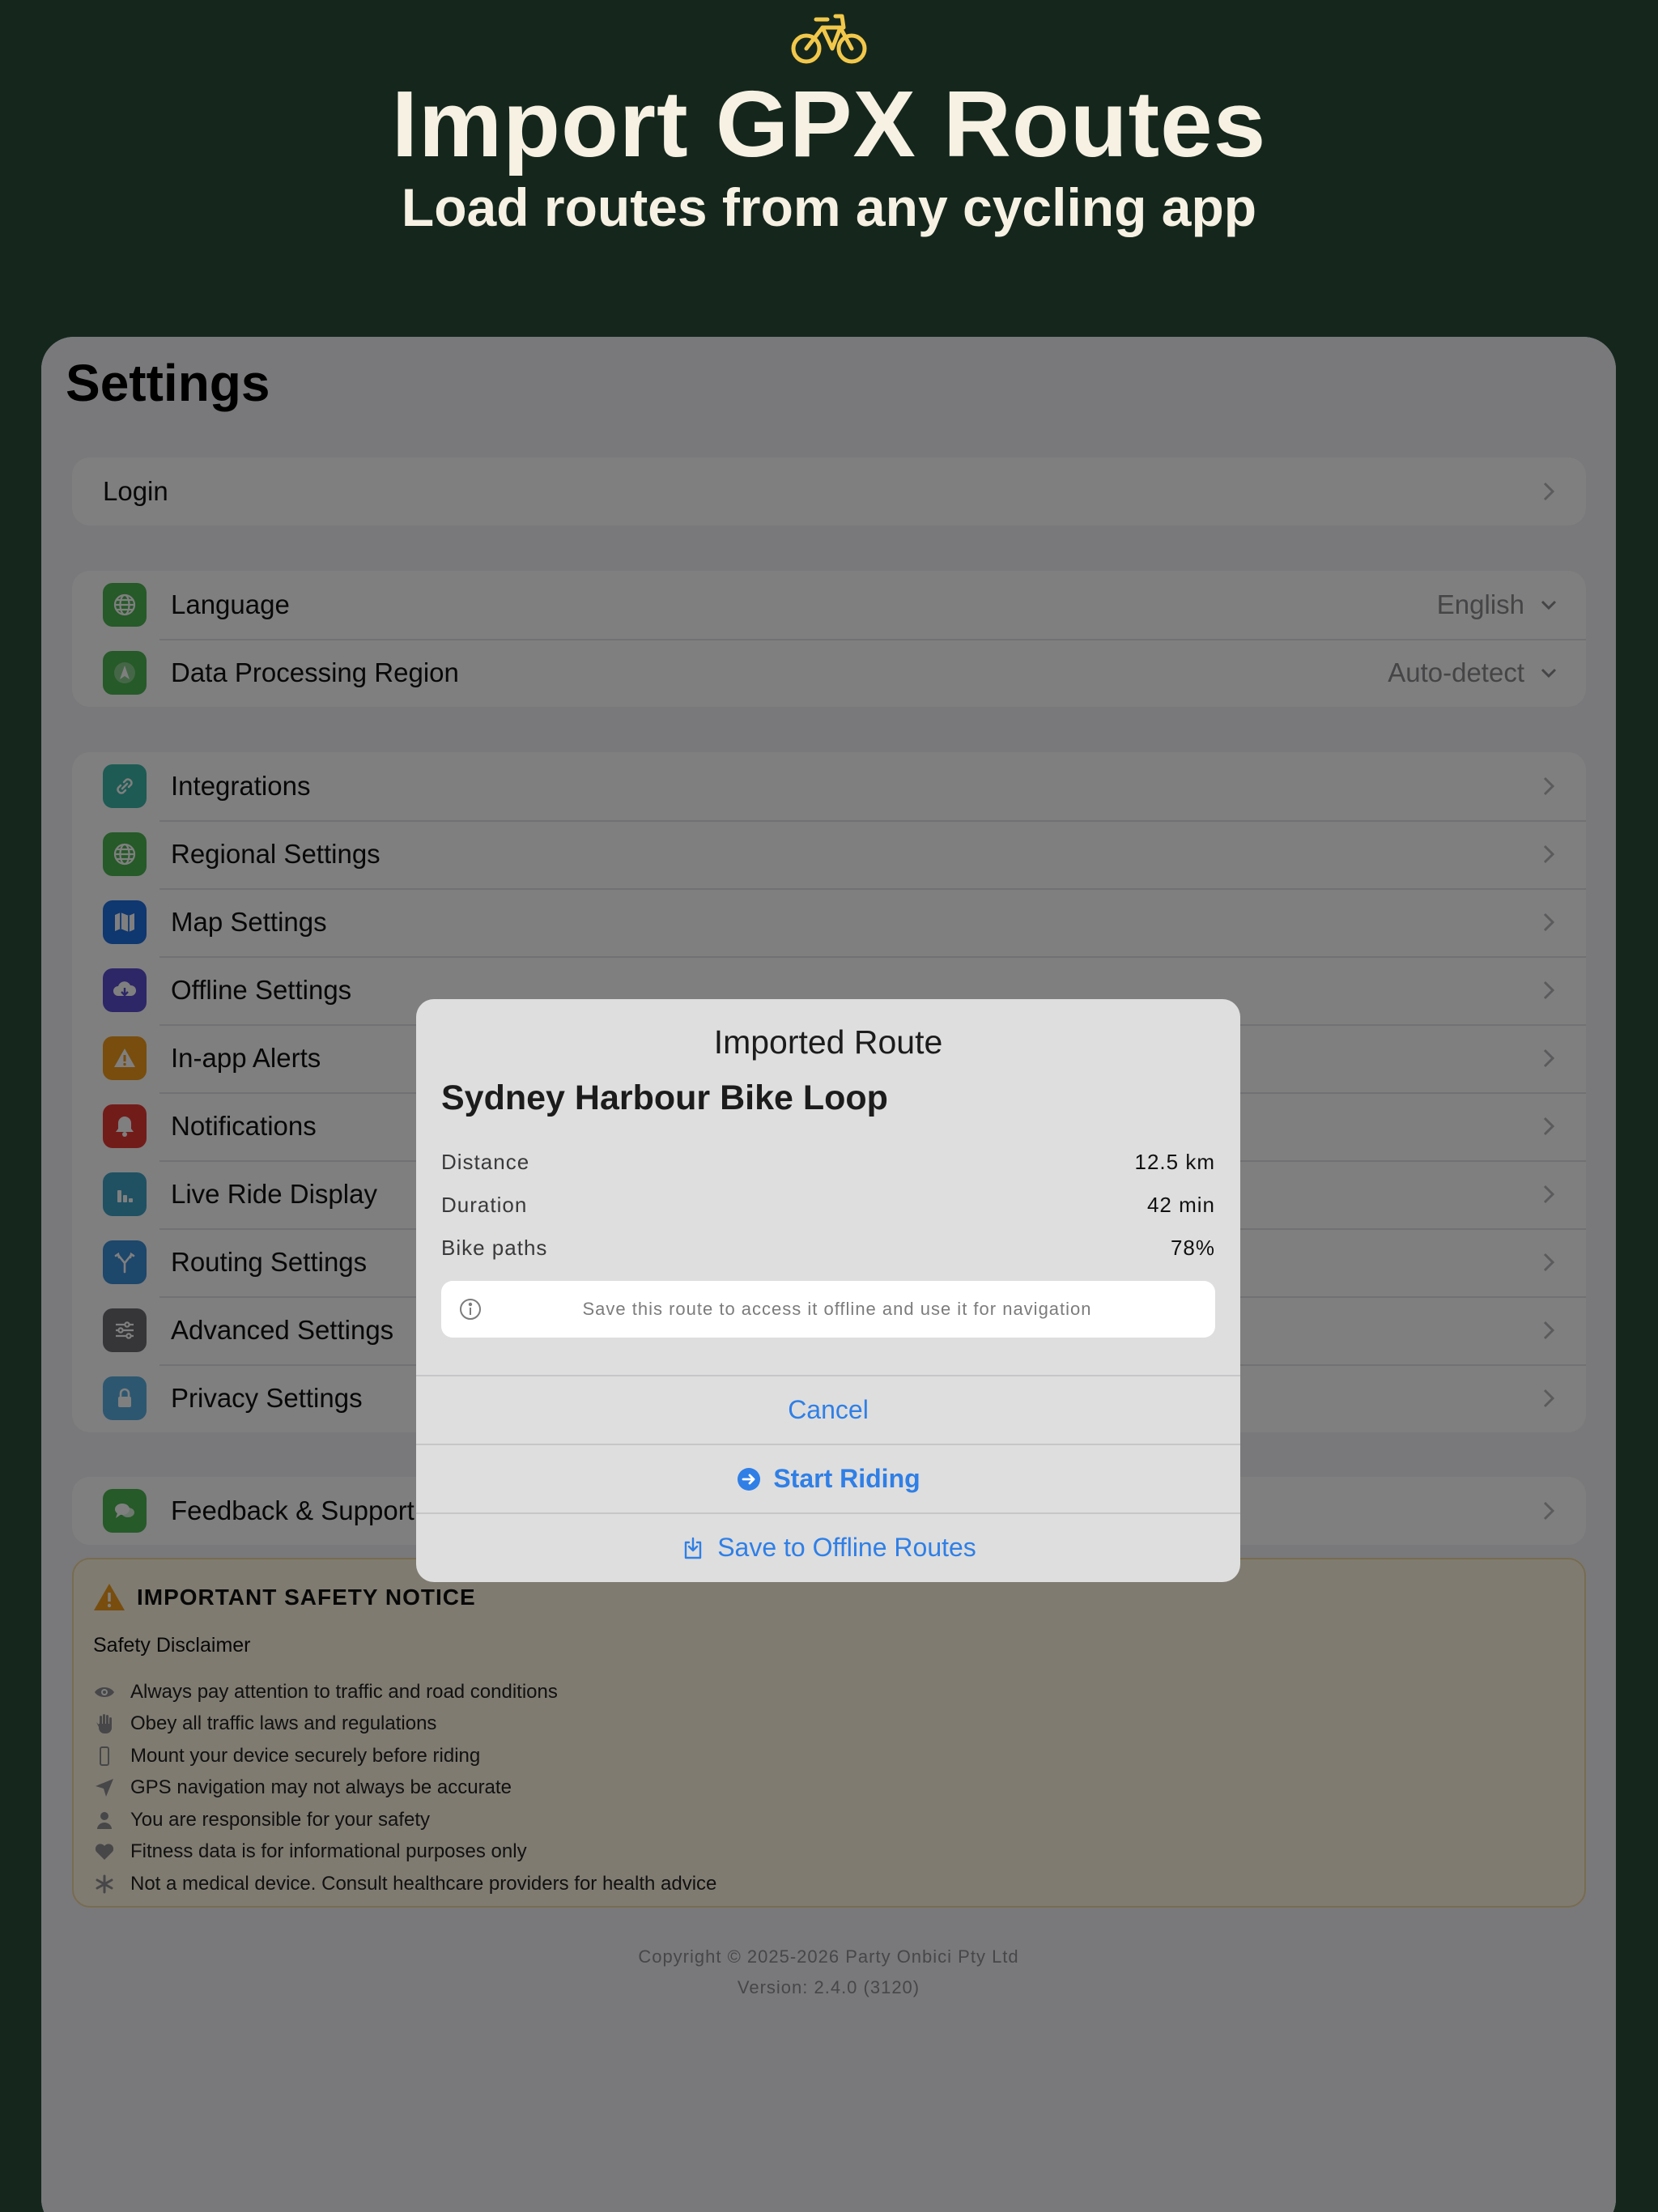  I want to click on save-offline-button: Save to Offline Routes, so click(828, 1547).